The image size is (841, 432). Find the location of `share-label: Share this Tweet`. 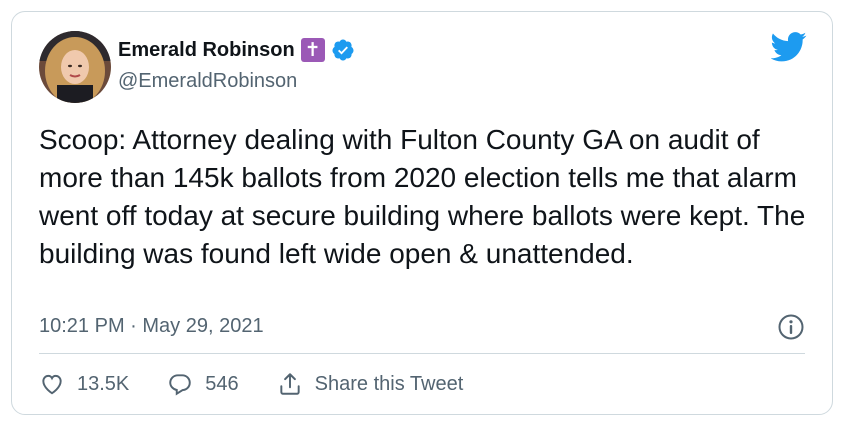

share-label: Share this Tweet is located at coordinates (389, 383).